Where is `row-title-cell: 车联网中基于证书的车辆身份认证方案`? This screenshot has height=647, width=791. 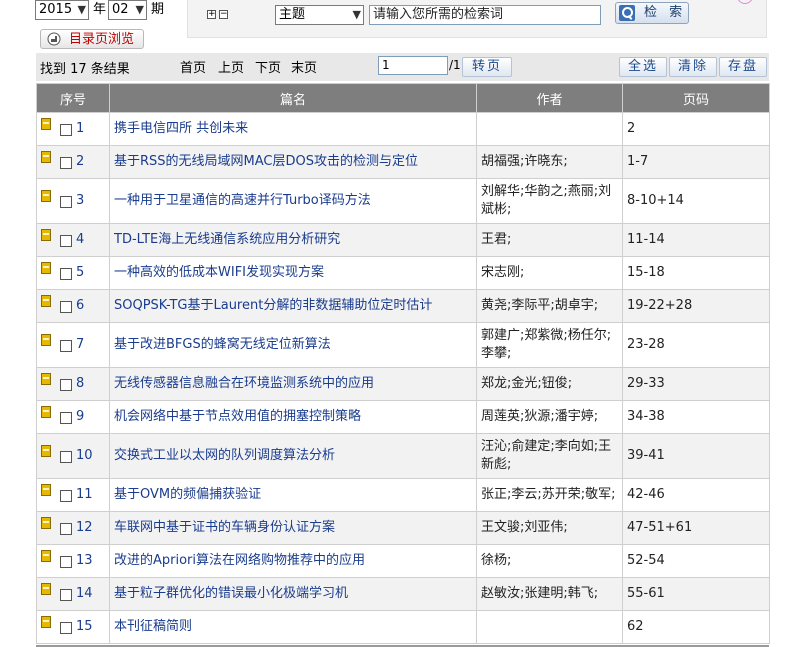 row-title-cell: 车联网中基于证书的车辆身份认证方案 is located at coordinates (293, 528).